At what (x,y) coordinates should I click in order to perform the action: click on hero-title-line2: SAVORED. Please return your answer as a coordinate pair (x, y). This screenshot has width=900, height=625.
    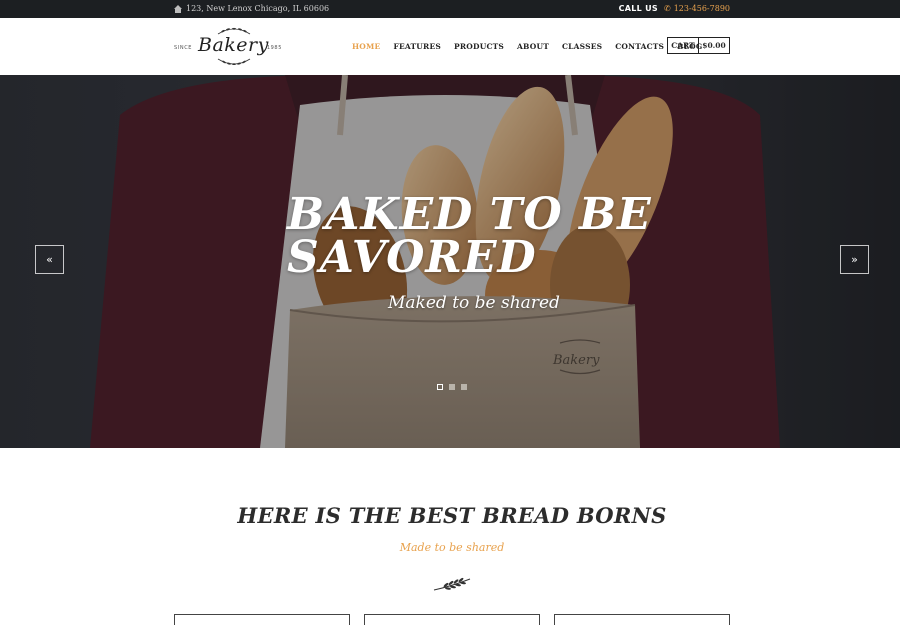
    Looking at the image, I should click on (412, 257).